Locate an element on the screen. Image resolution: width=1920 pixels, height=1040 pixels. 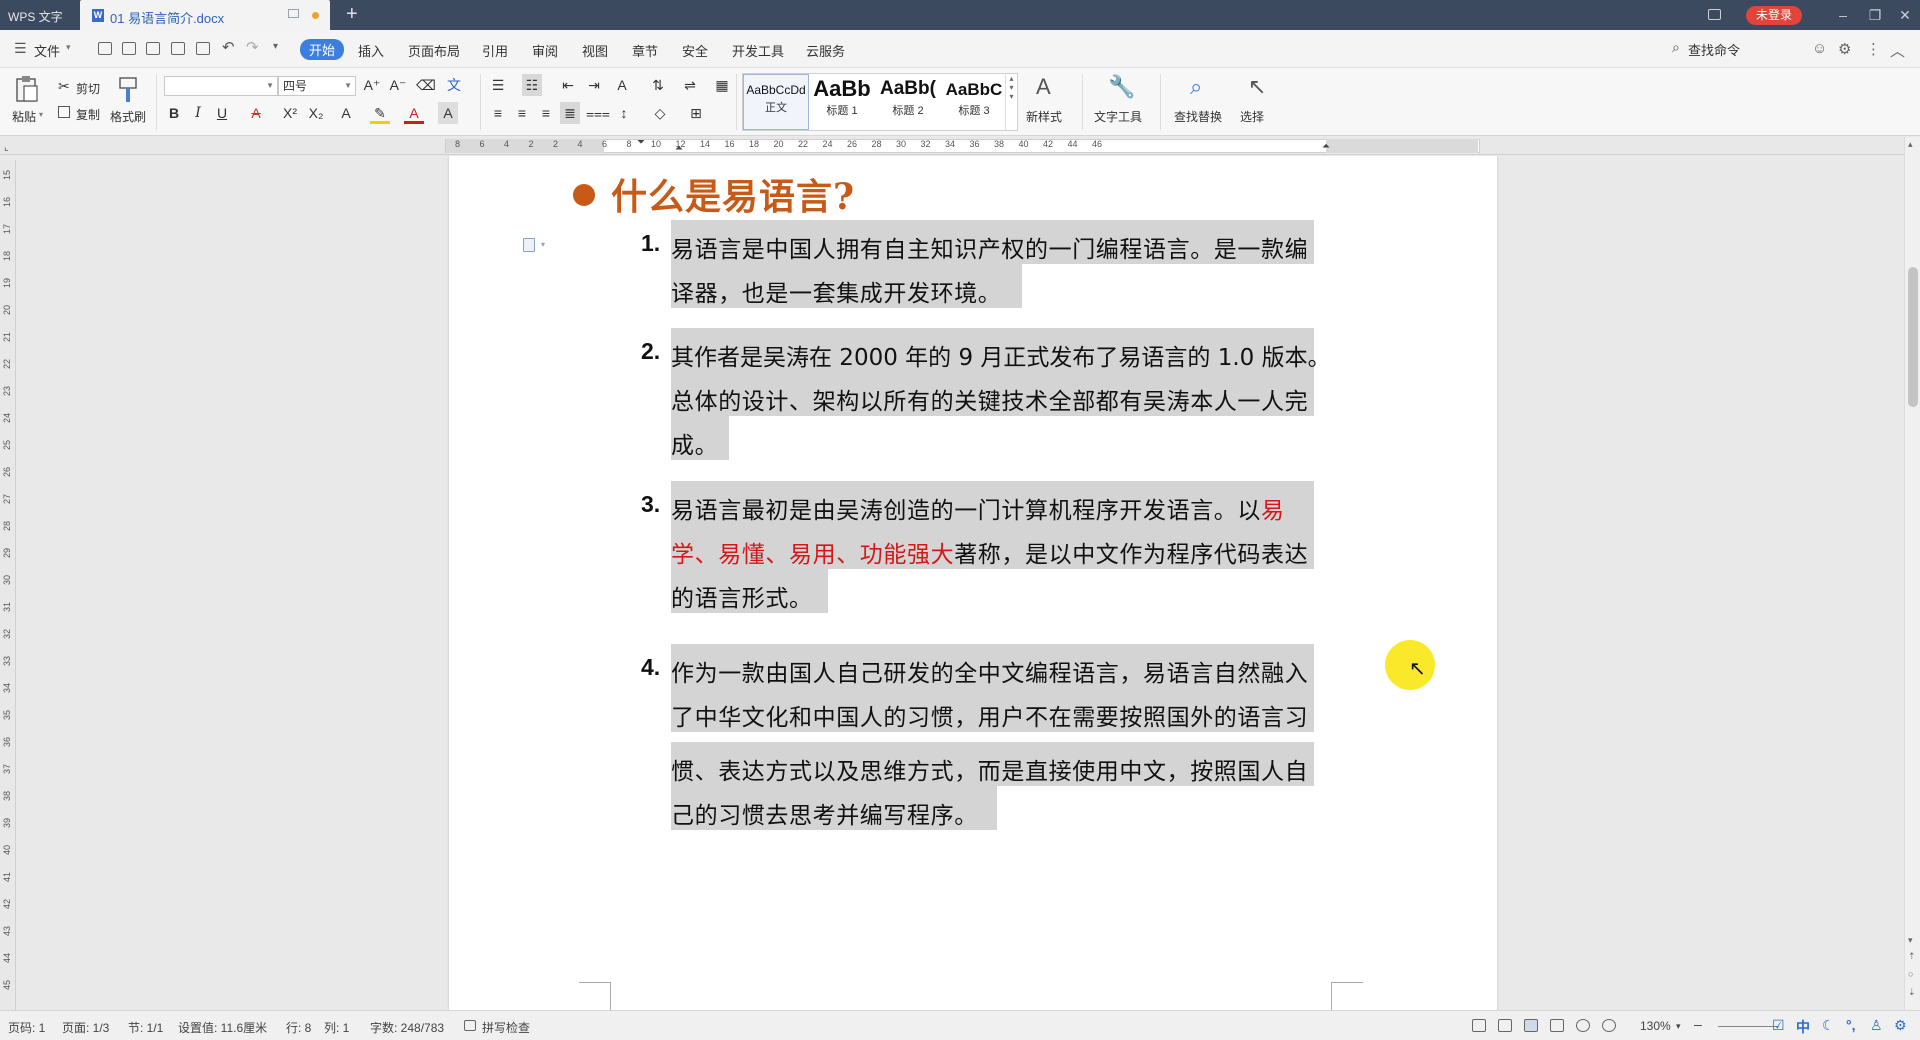
scroll-down-icon: ▾ is located at coordinates (1910, 940).